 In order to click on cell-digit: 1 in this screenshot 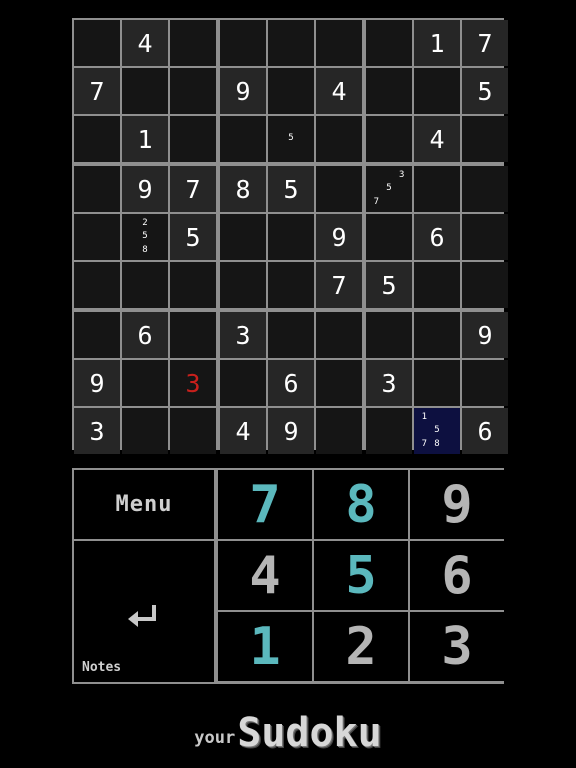, I will do `click(145, 139)`.